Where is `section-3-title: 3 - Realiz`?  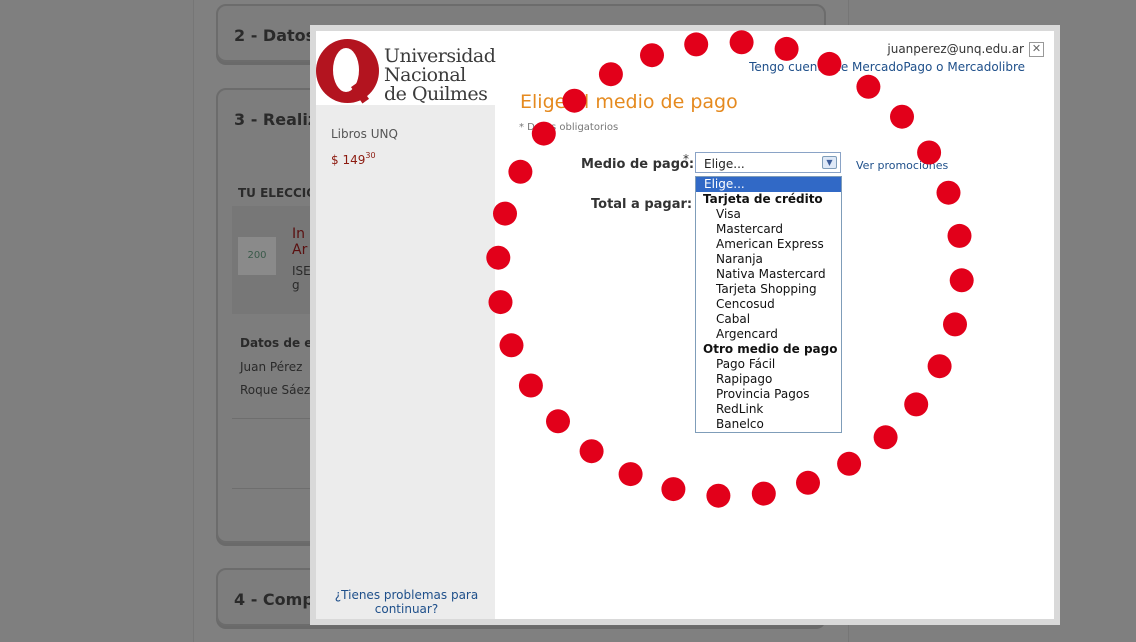 section-3-title: 3 - Realiz is located at coordinates (276, 119).